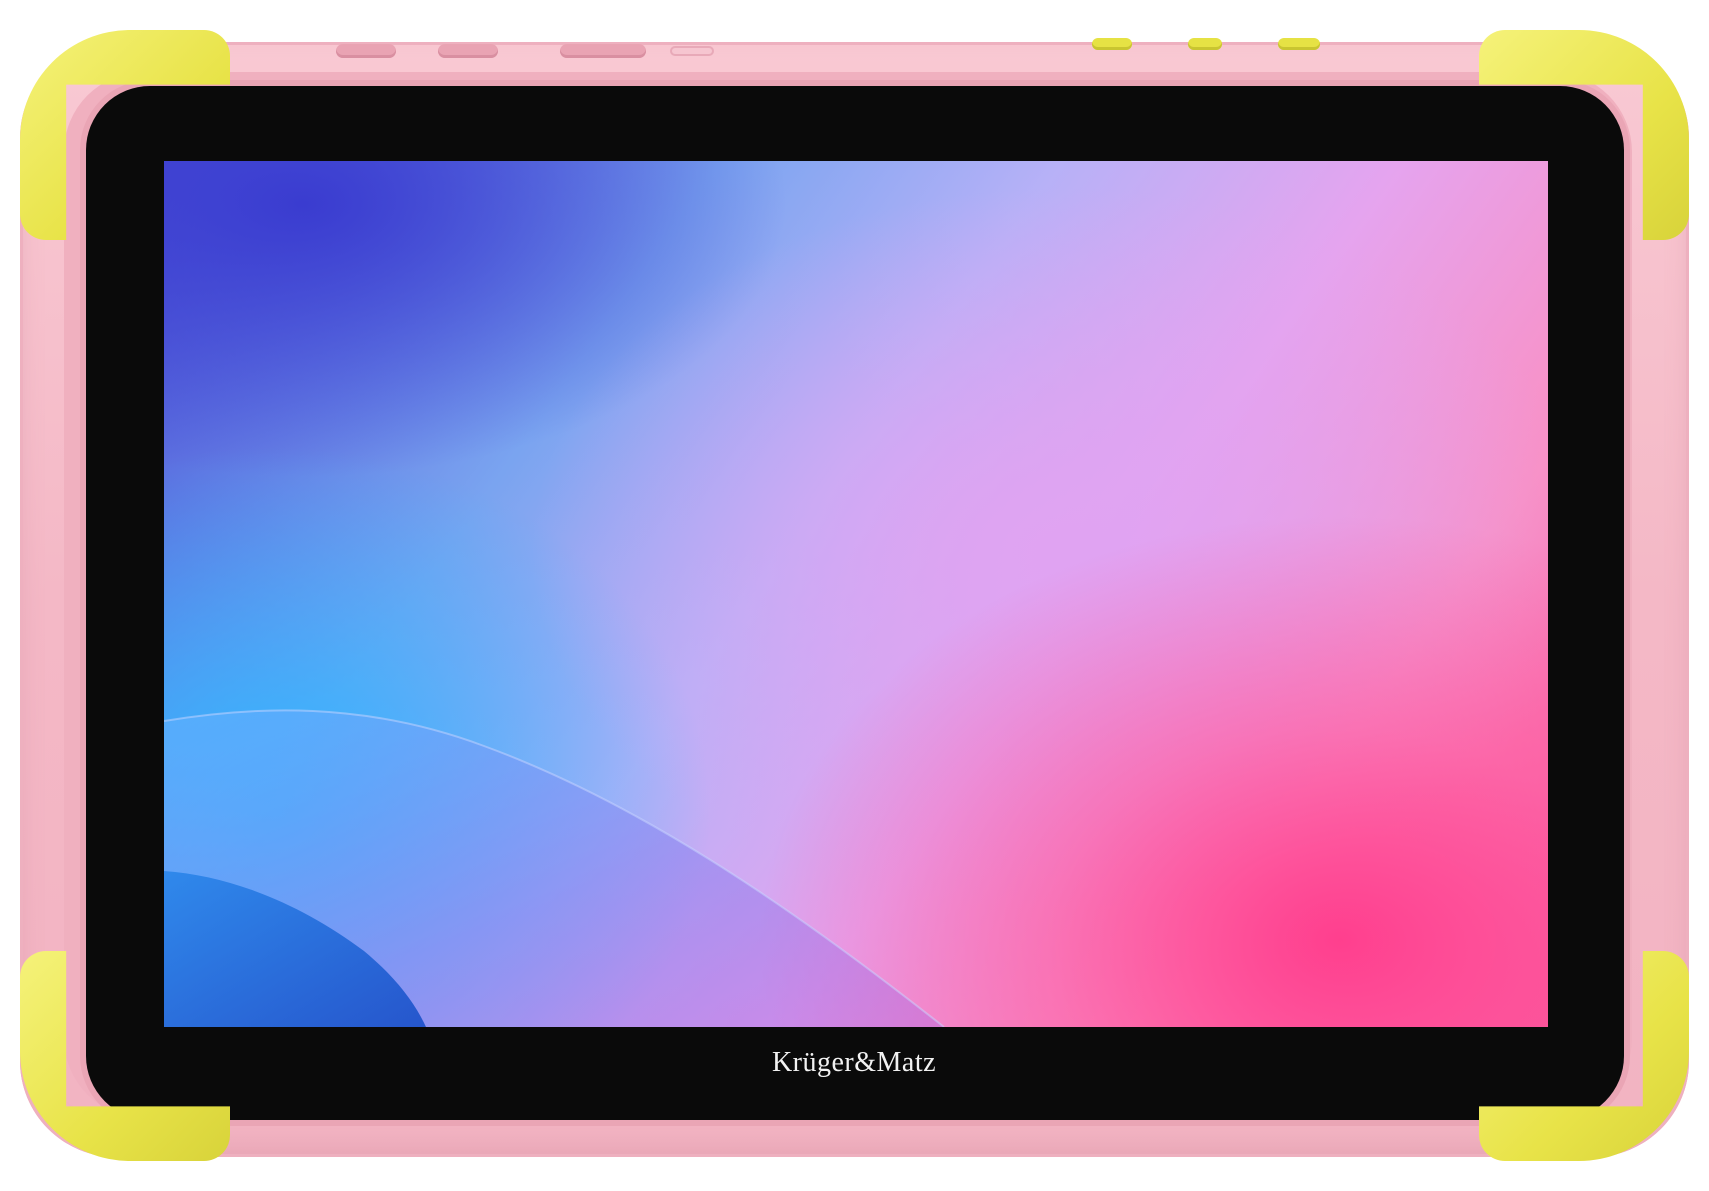  Describe the element at coordinates (554, 868) in the screenshot. I see `wallpaper-waves` at that location.